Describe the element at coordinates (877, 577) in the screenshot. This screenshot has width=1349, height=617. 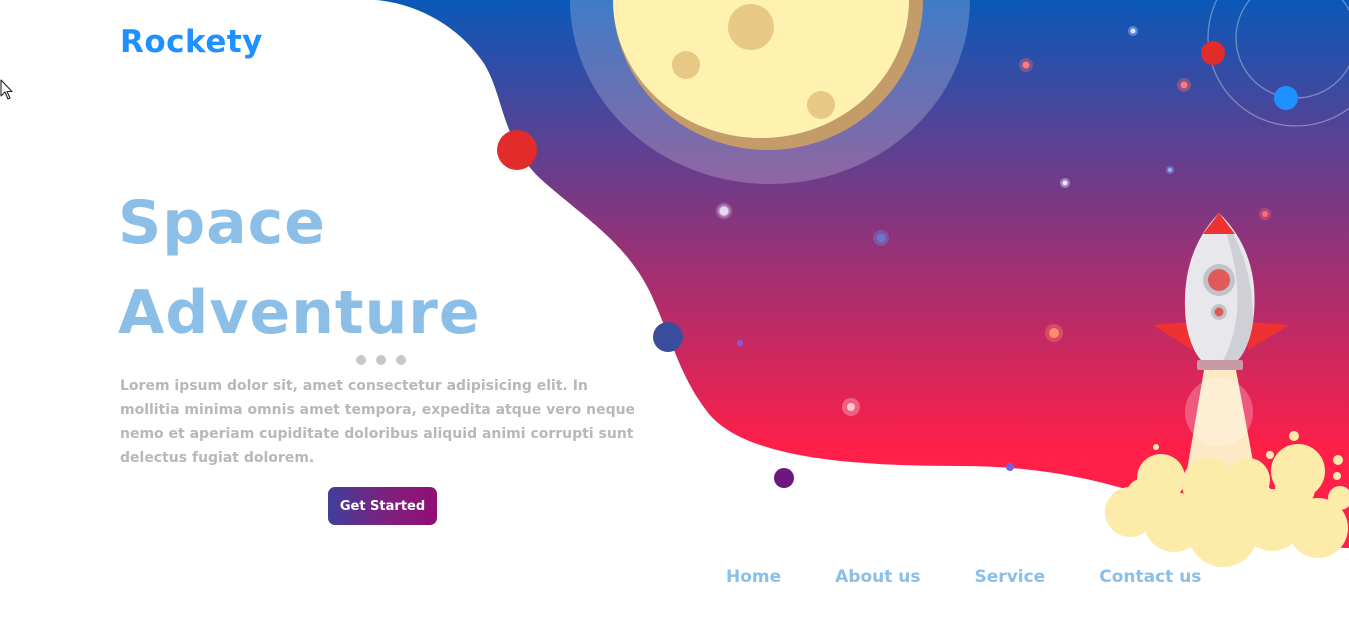
I see `nav-about-us: About us` at that location.